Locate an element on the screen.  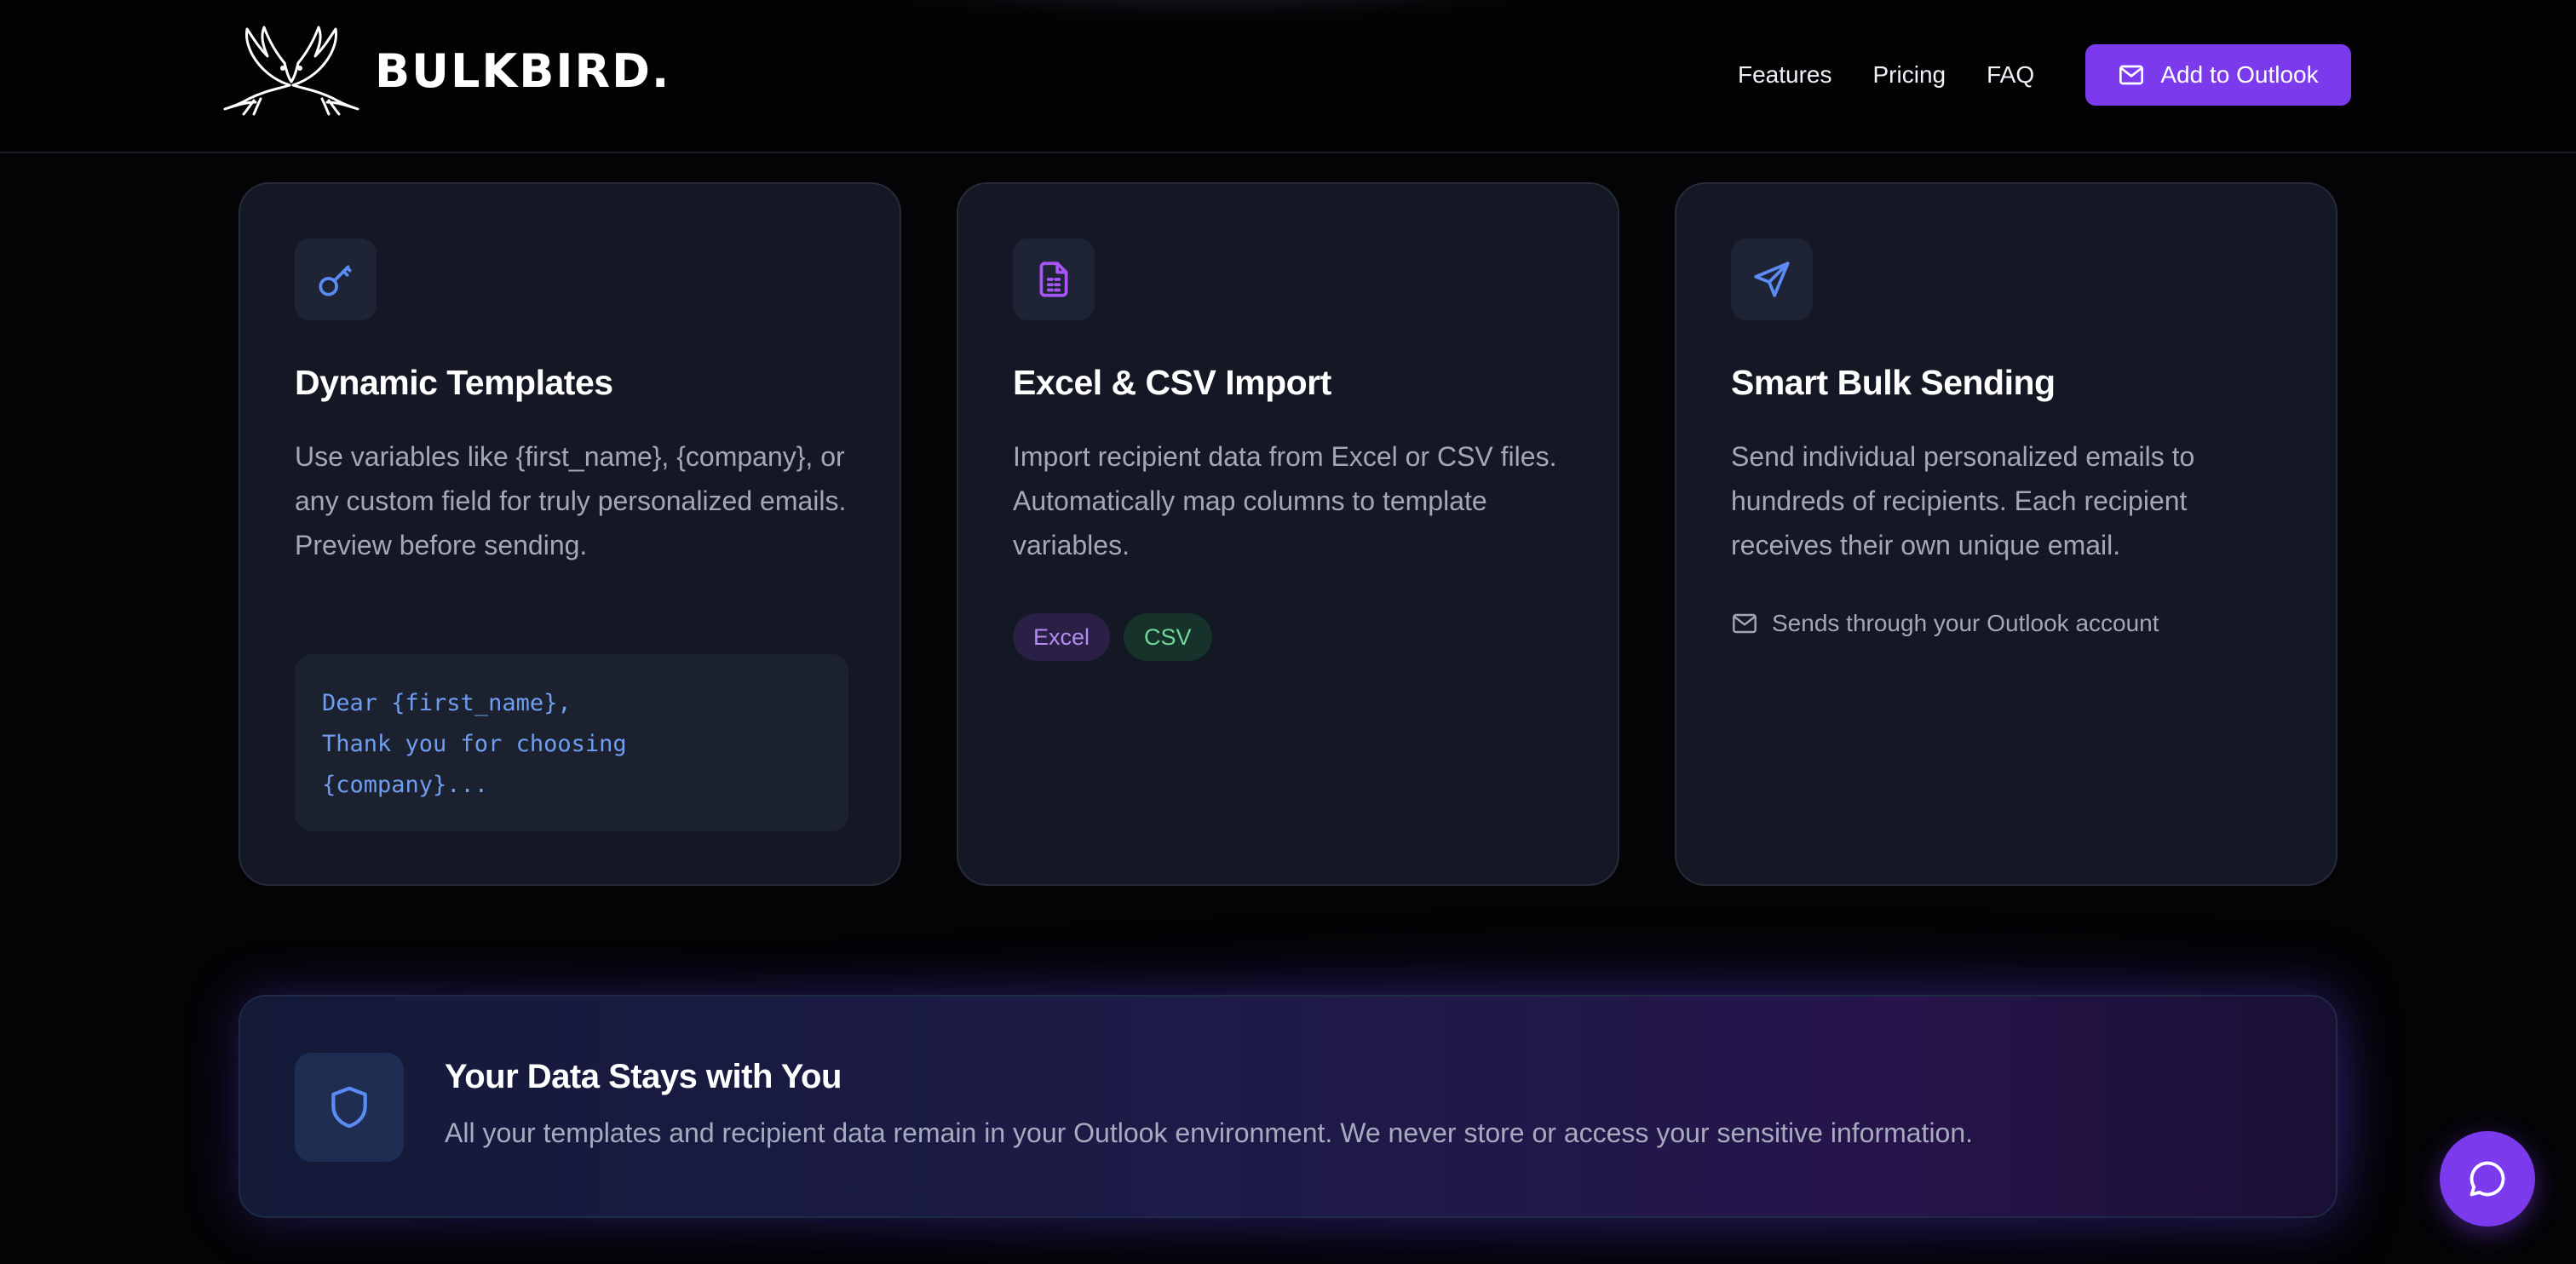
add-to-outlook-button: Add to Outlook is located at coordinates (2218, 75).